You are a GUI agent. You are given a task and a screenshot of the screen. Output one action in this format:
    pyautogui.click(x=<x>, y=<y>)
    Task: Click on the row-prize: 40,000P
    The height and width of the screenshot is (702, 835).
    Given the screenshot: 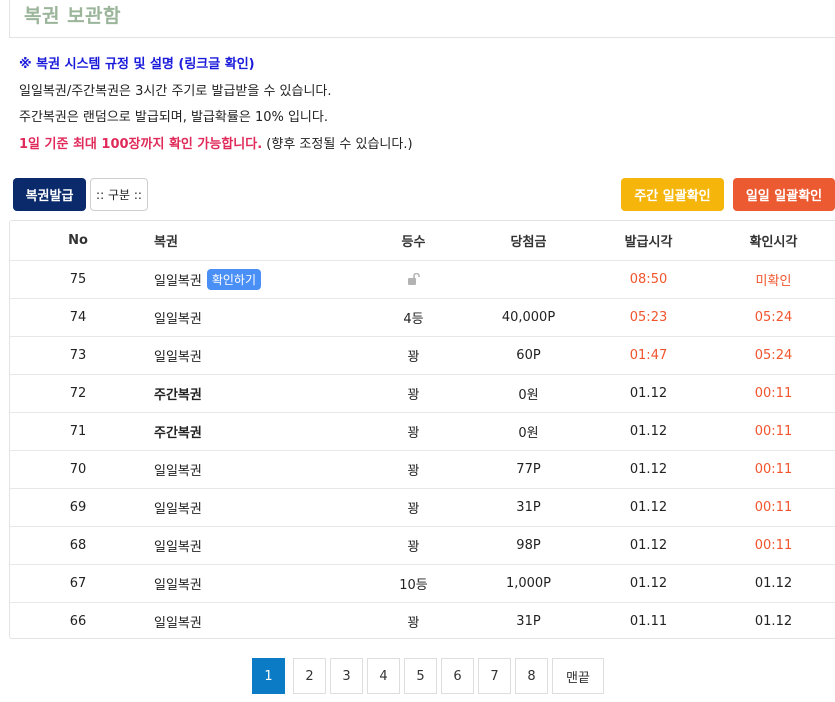 What is the action you would take?
    pyautogui.click(x=528, y=317)
    